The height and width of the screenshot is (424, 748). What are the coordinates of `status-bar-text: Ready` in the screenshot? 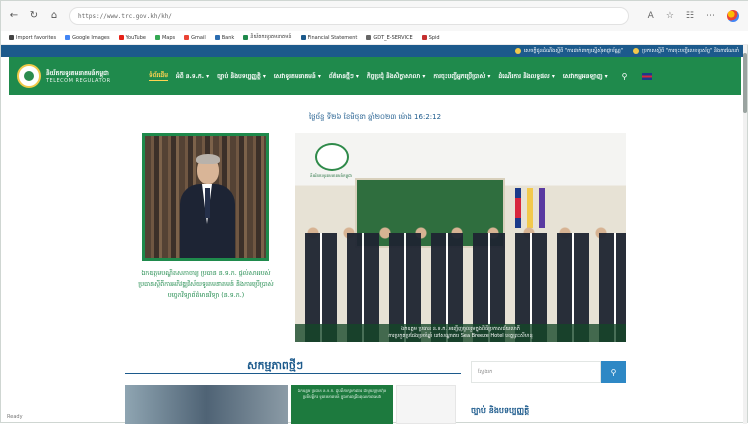 It's located at (15, 417).